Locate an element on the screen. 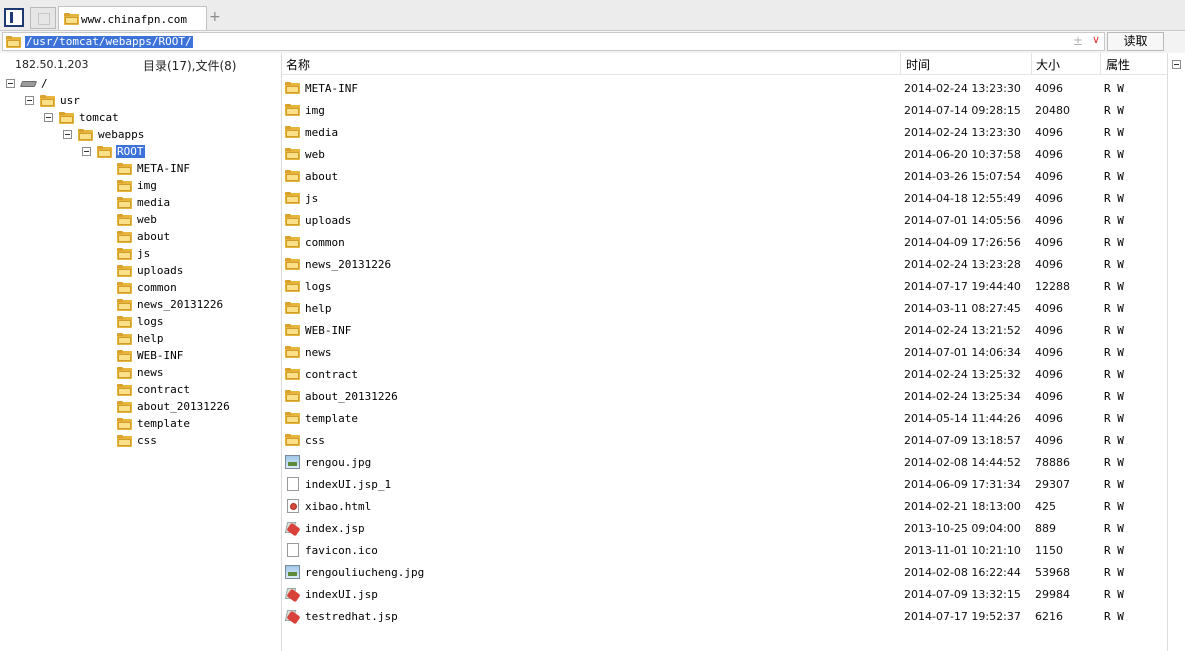 The height and width of the screenshot is (651, 1185). file-name: WEB-INF is located at coordinates (328, 330).